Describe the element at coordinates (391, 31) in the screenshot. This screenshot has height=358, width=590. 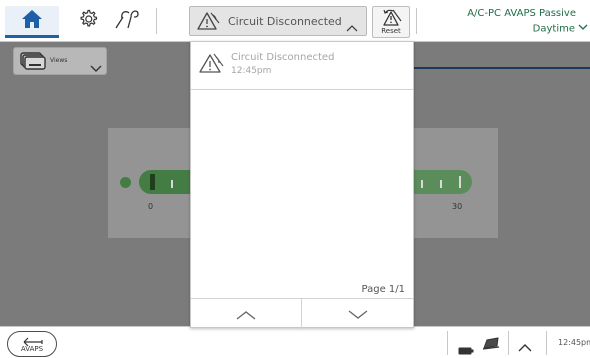
I see `reset-label: Reset` at that location.